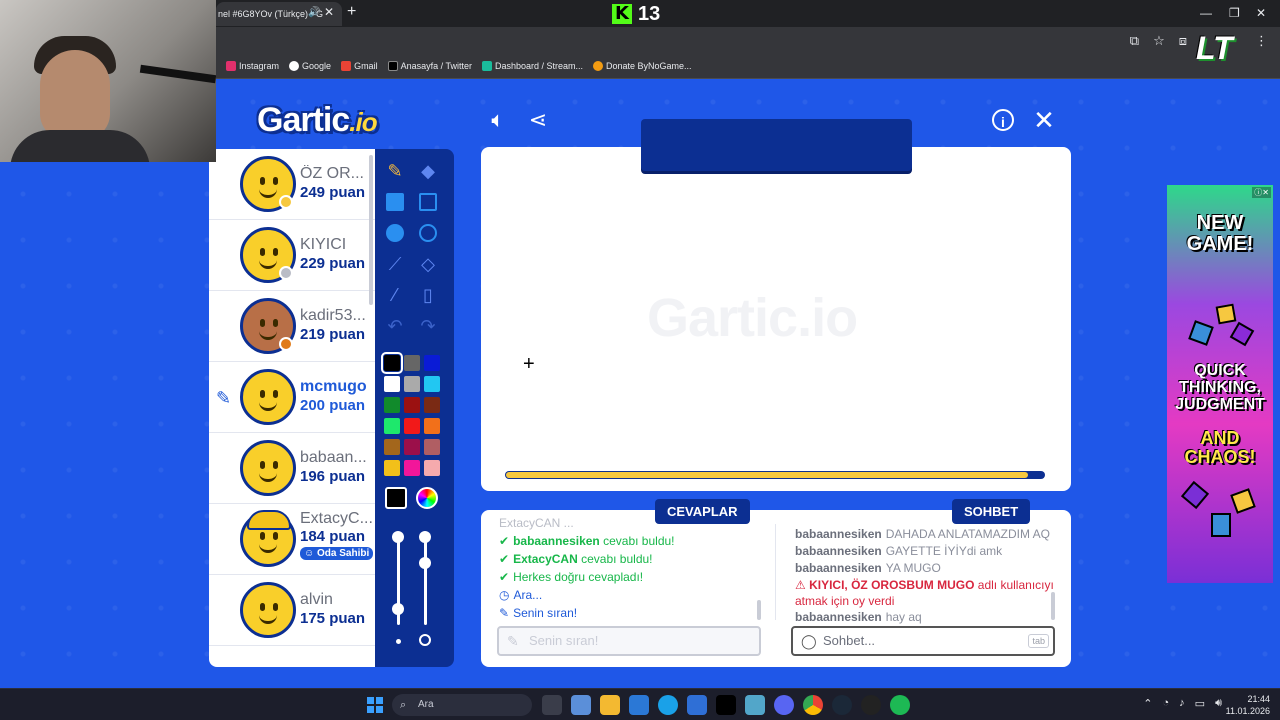  What do you see at coordinates (813, 705) in the screenshot?
I see `chrome-icon` at bounding box center [813, 705].